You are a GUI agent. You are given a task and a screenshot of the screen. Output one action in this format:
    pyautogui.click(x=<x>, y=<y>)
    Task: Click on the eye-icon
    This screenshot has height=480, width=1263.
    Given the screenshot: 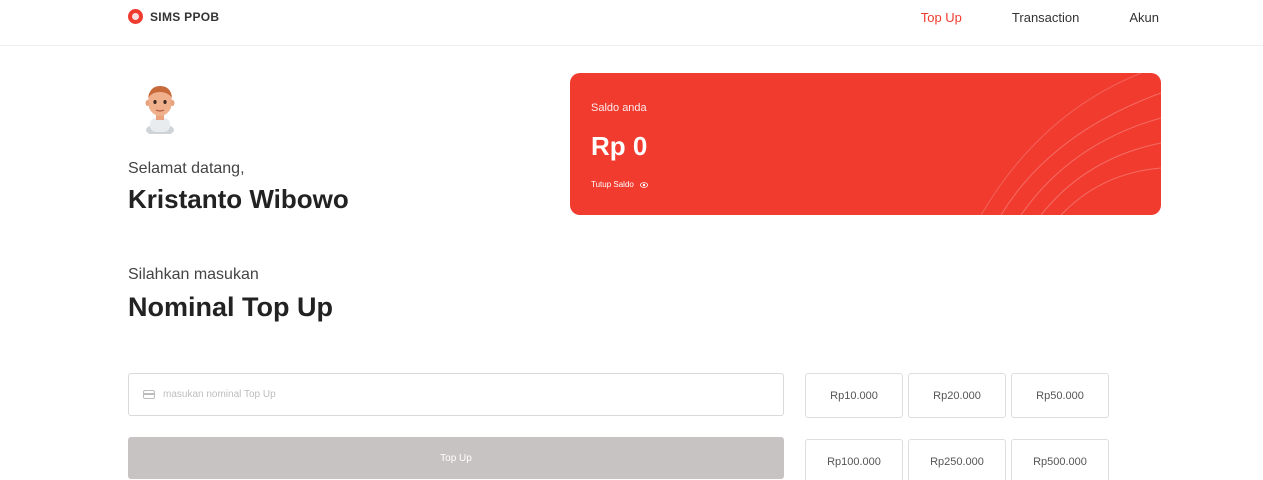 What is the action you would take?
    pyautogui.click(x=643, y=184)
    